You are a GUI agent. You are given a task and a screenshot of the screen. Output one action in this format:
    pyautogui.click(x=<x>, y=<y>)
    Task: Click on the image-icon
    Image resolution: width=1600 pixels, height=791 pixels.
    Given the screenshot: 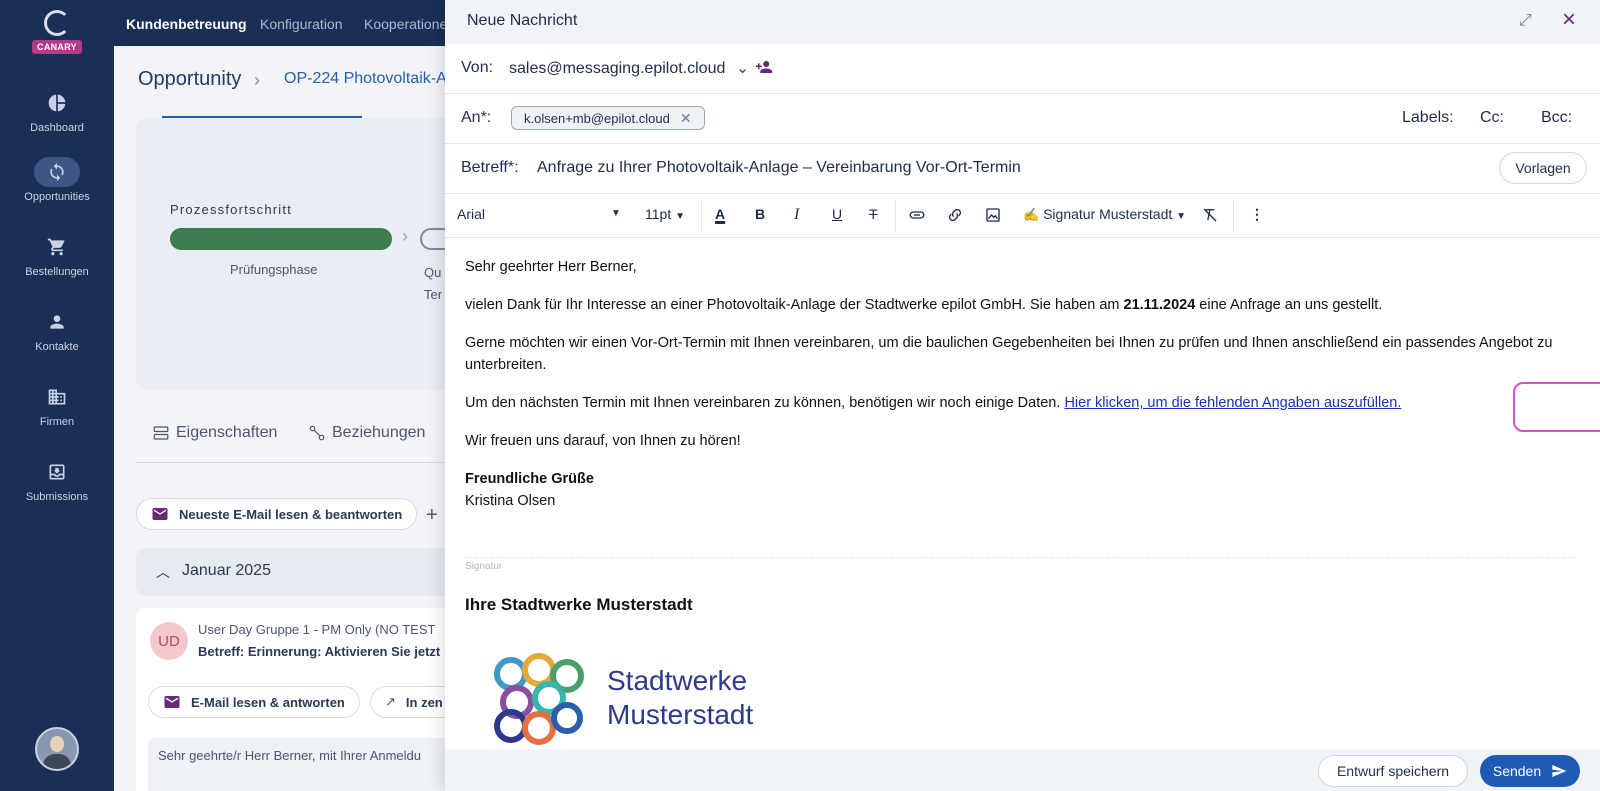 What is the action you would take?
    pyautogui.click(x=993, y=216)
    